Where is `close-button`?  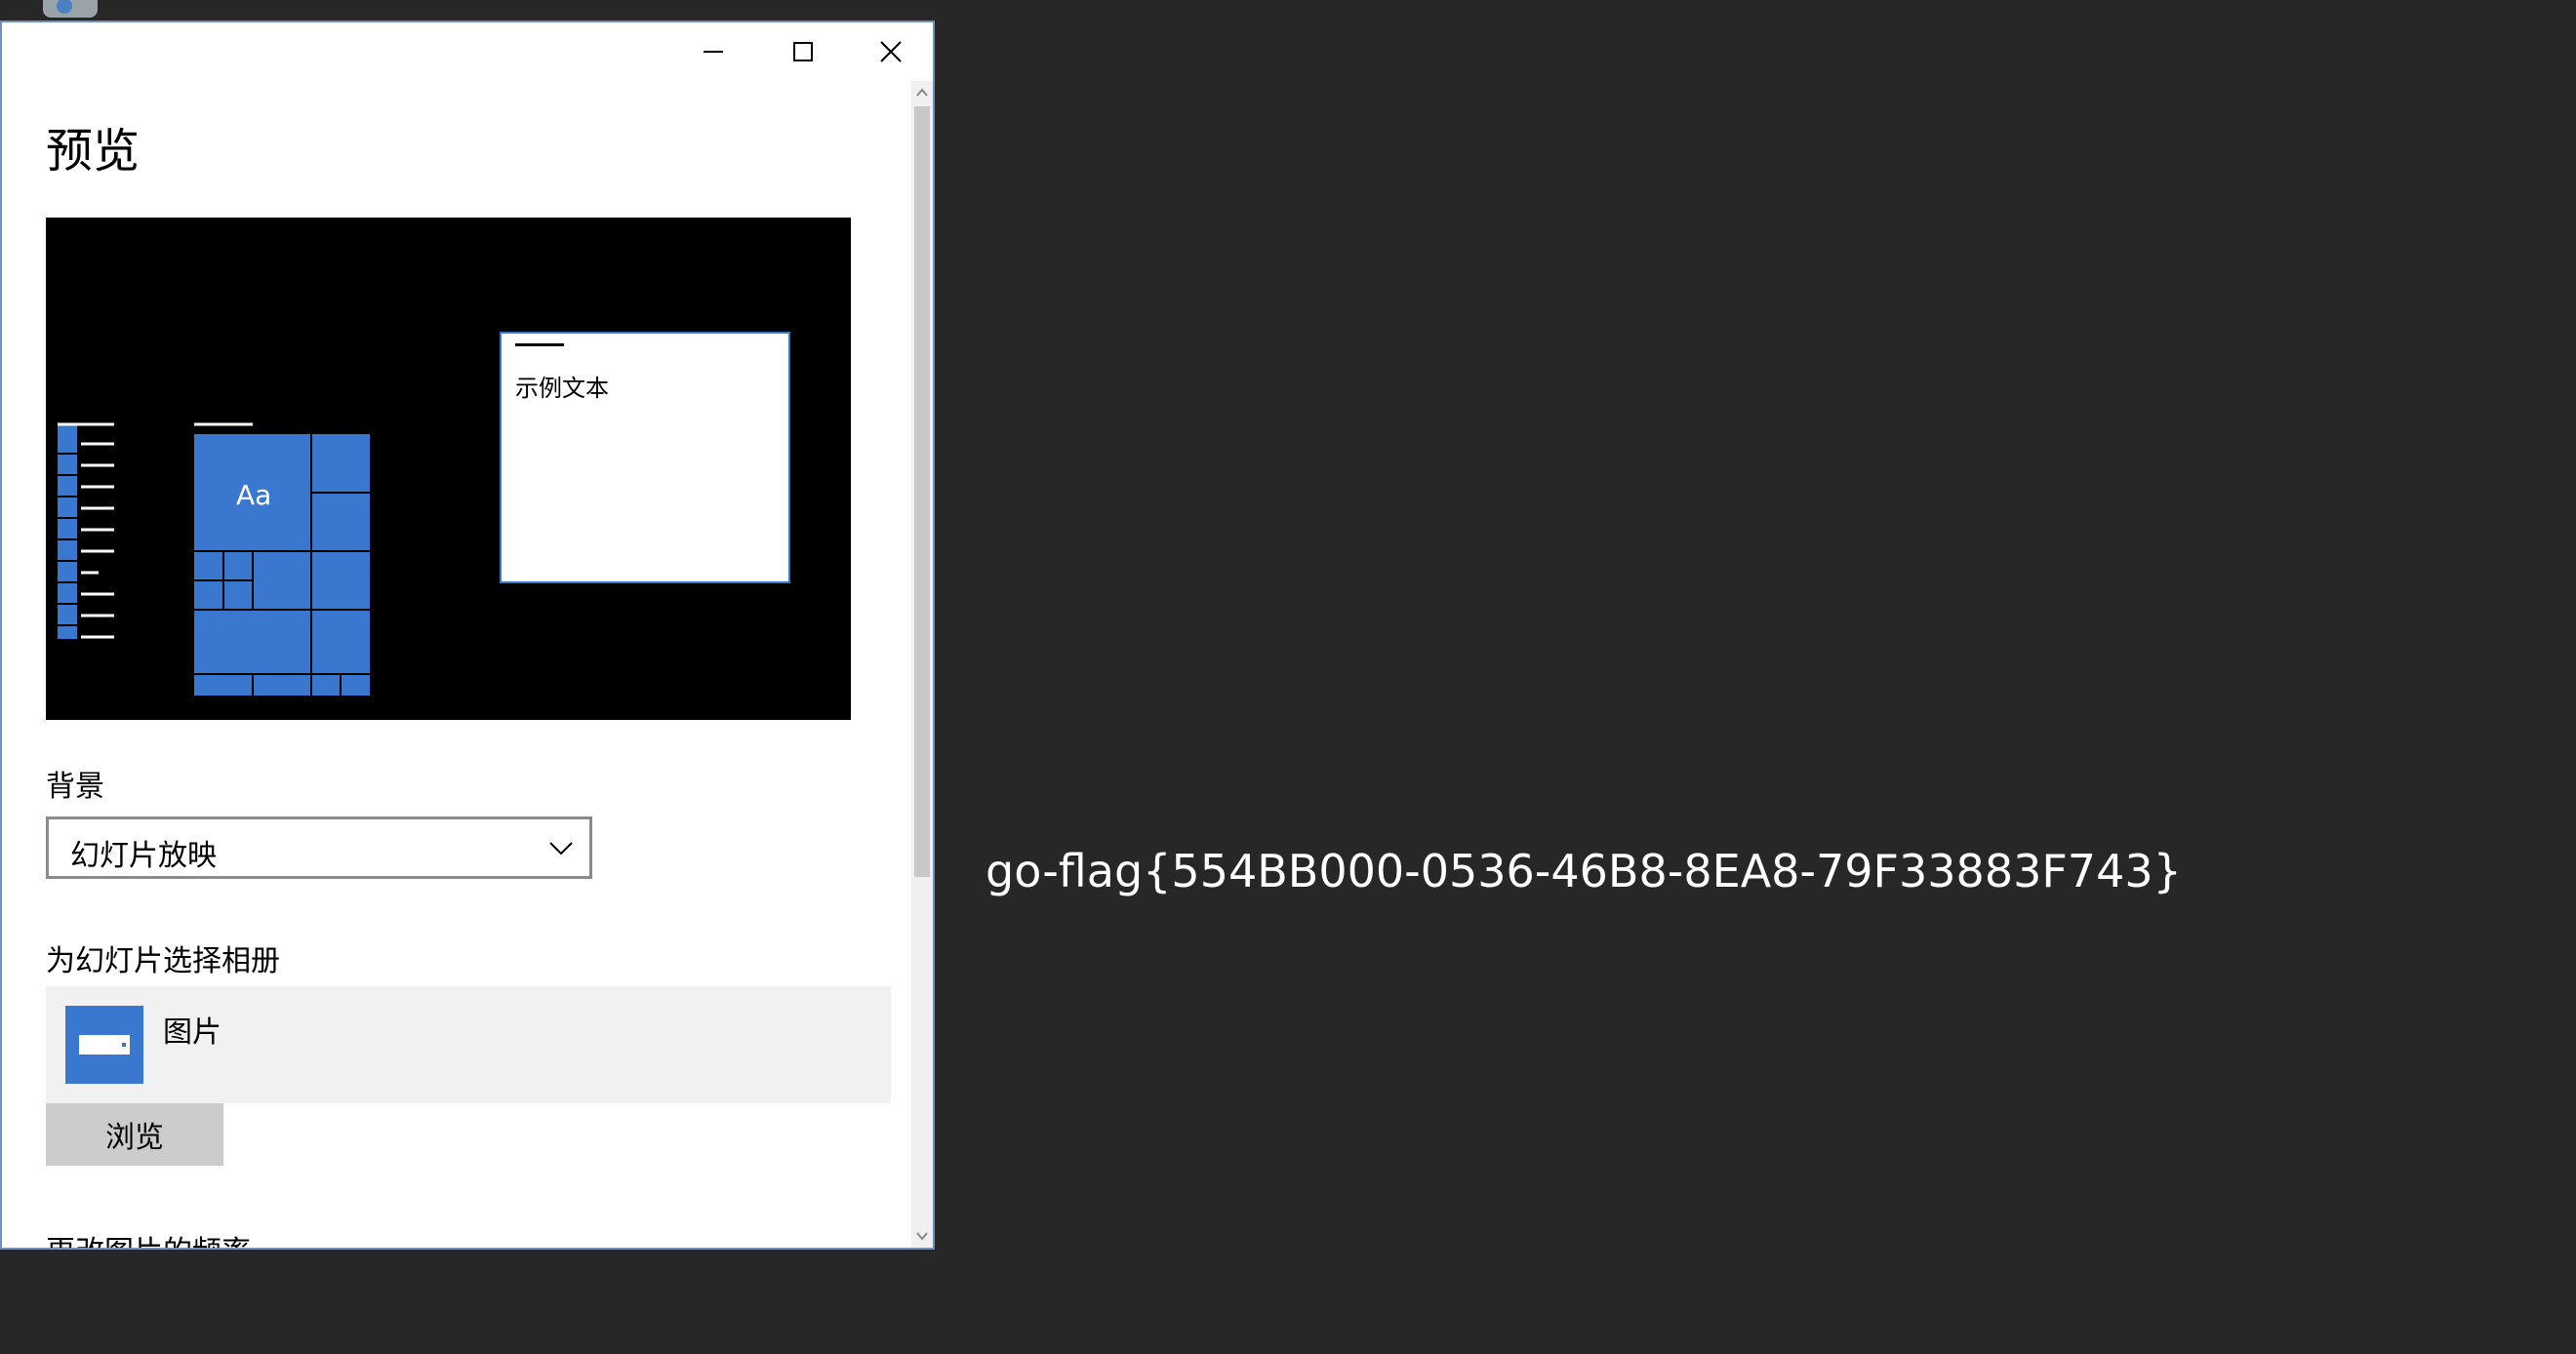 close-button is located at coordinates (890, 51).